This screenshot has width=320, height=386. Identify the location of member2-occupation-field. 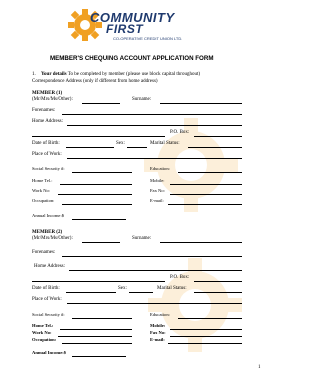
(97, 343).